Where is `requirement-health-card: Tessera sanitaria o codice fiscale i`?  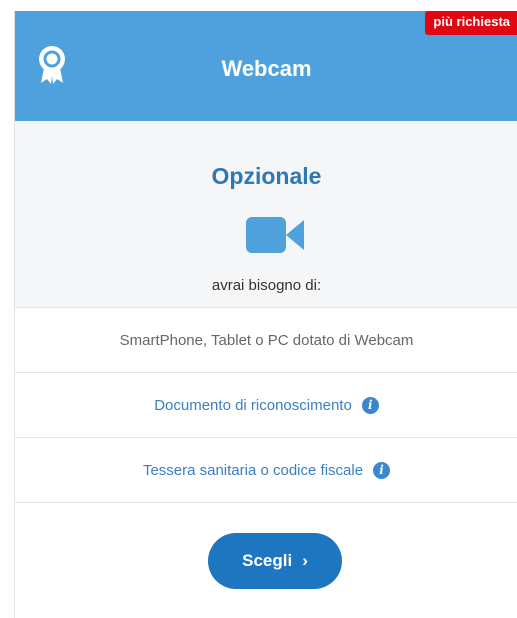
requirement-health-card: Tessera sanitaria o codice fiscale i is located at coordinates (266, 470).